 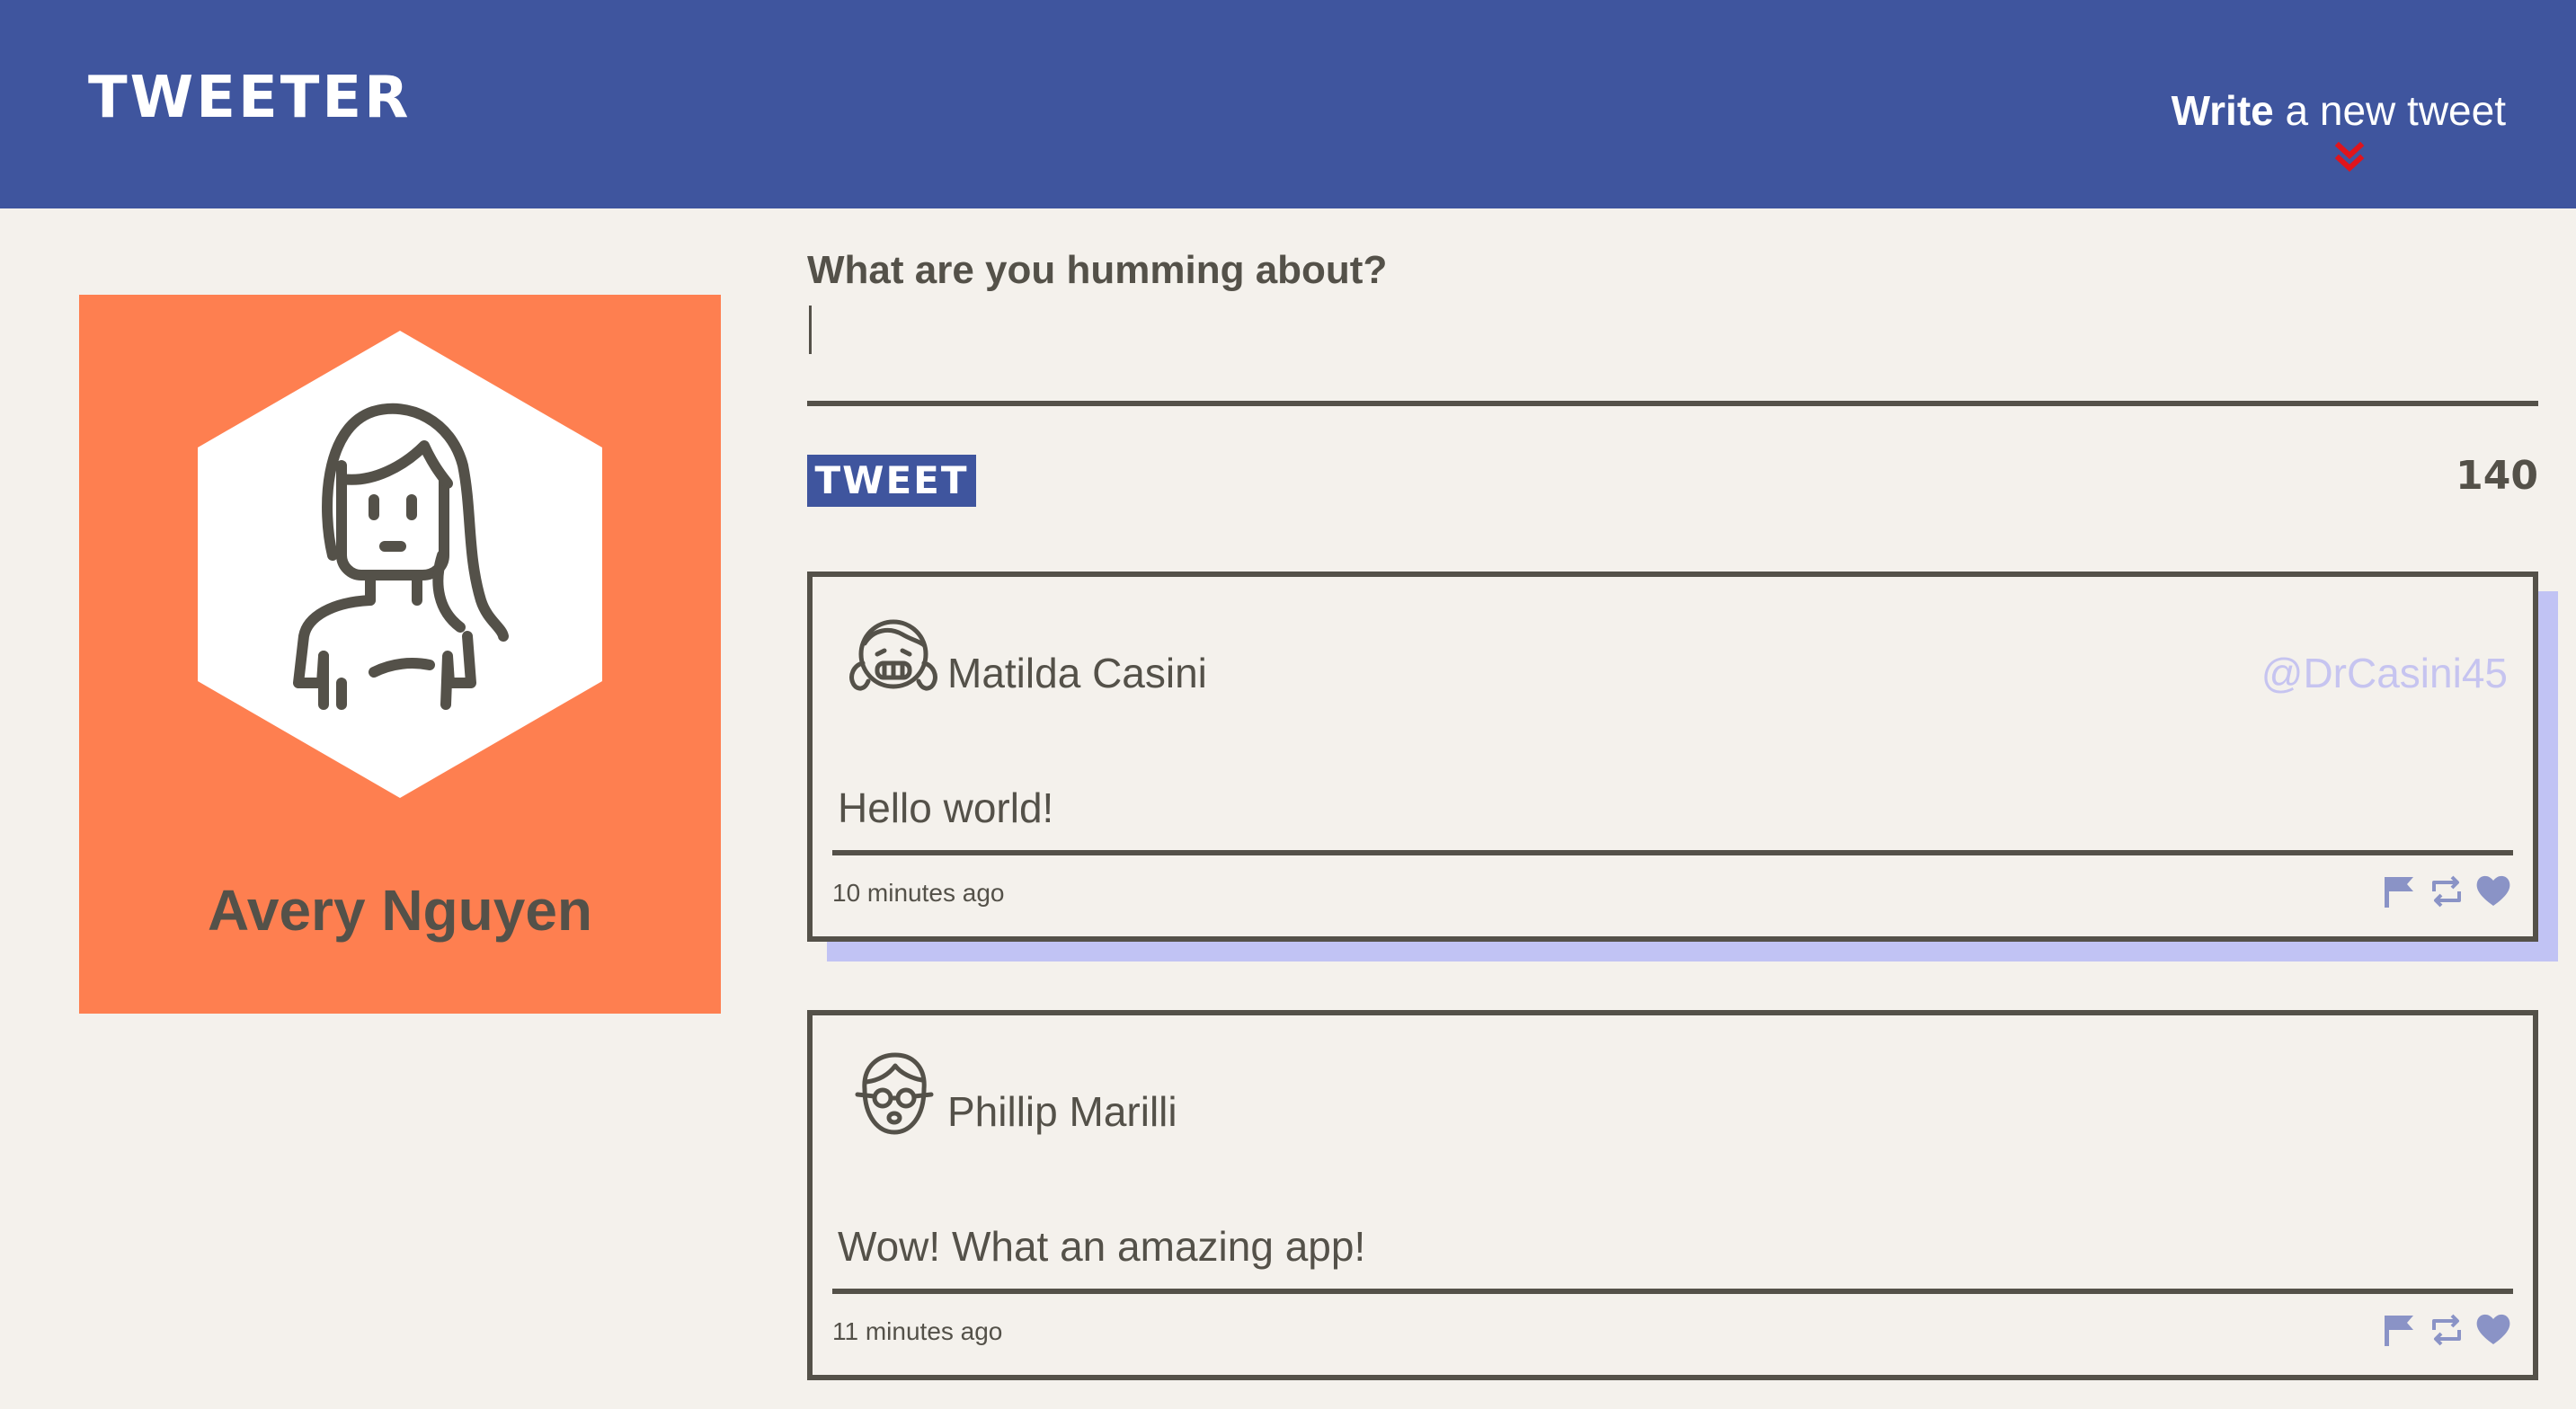 What do you see at coordinates (918, 893) in the screenshot?
I see `tweet-timestamp: 10 minutes ago` at bounding box center [918, 893].